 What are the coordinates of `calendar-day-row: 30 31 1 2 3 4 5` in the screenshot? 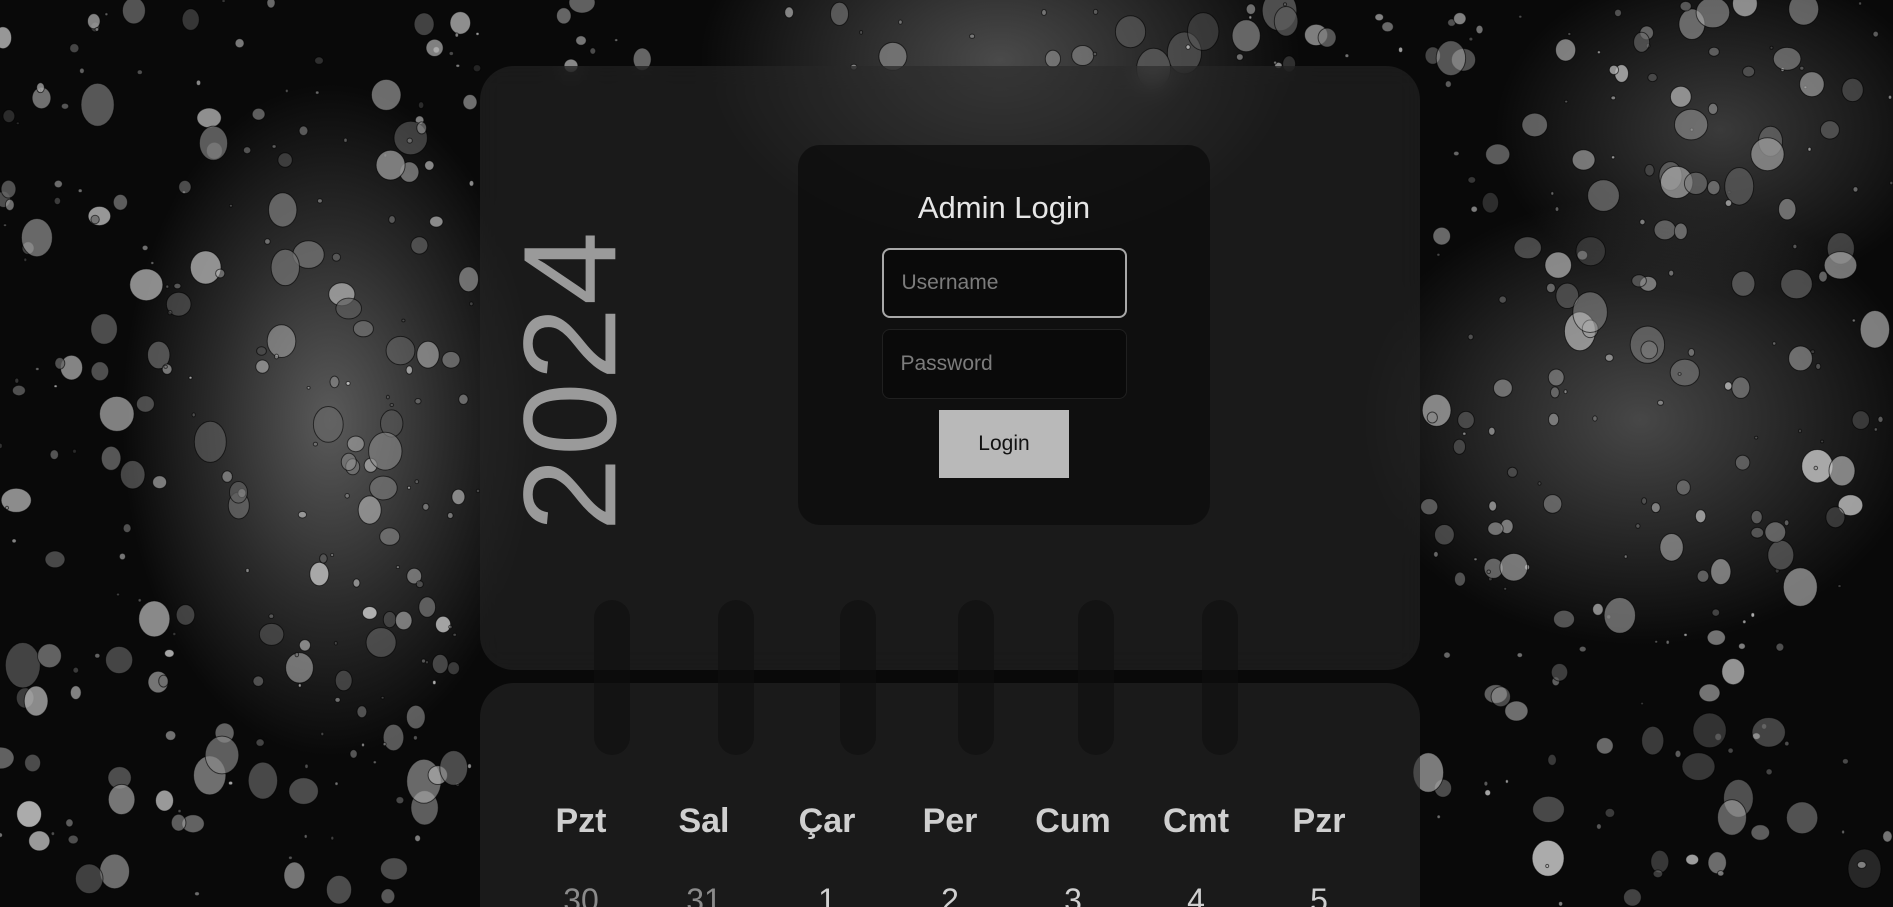 It's located at (950, 894).